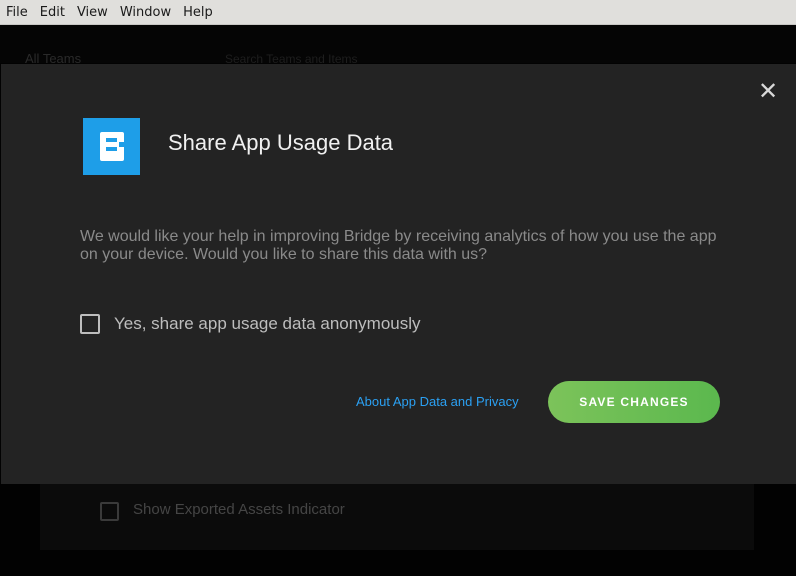  I want to click on background-settings-panel: Show Exported Assets Indicator, so click(397, 517).